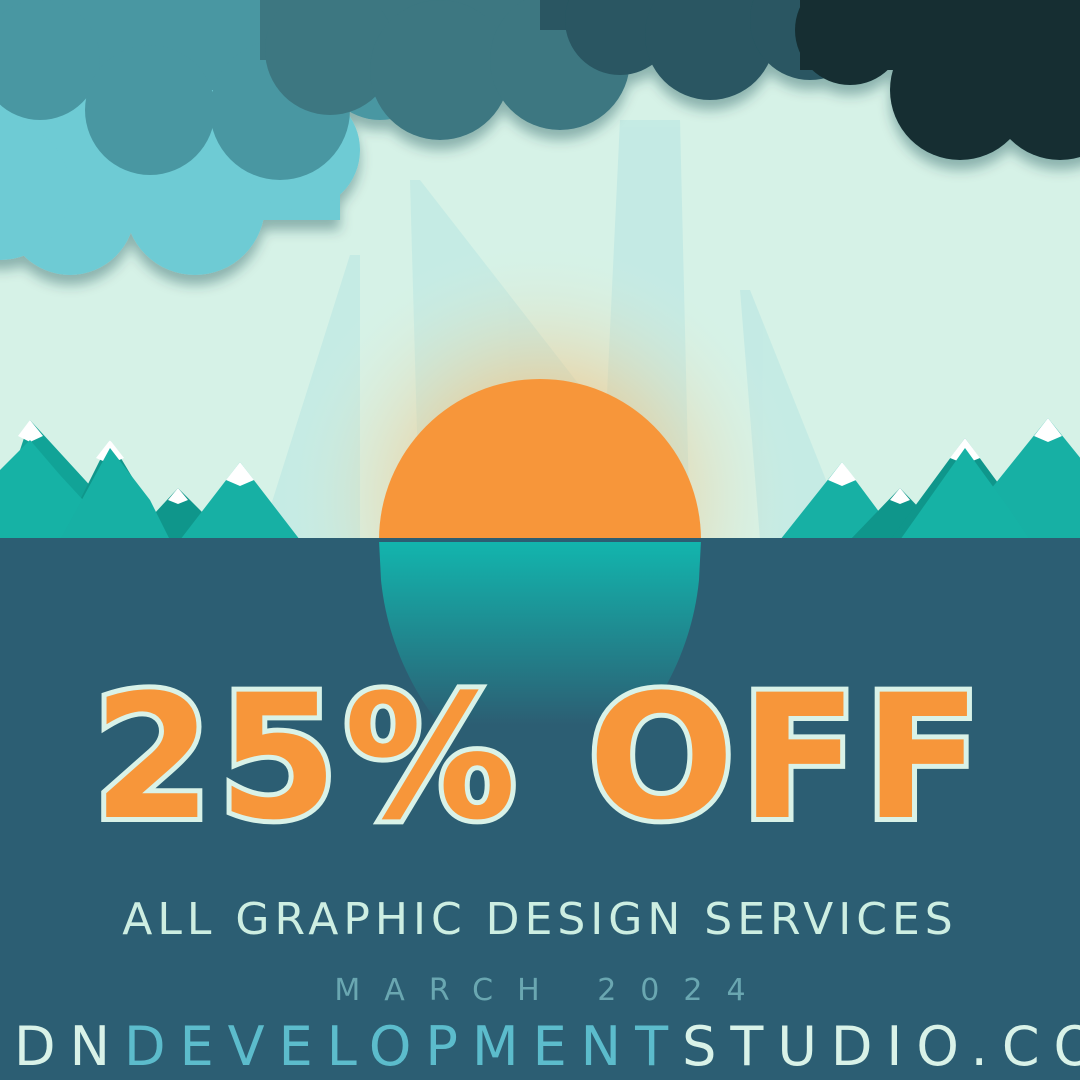 Image resolution: width=1080 pixels, height=1080 pixels. I want to click on horizon, so click(540, 540).